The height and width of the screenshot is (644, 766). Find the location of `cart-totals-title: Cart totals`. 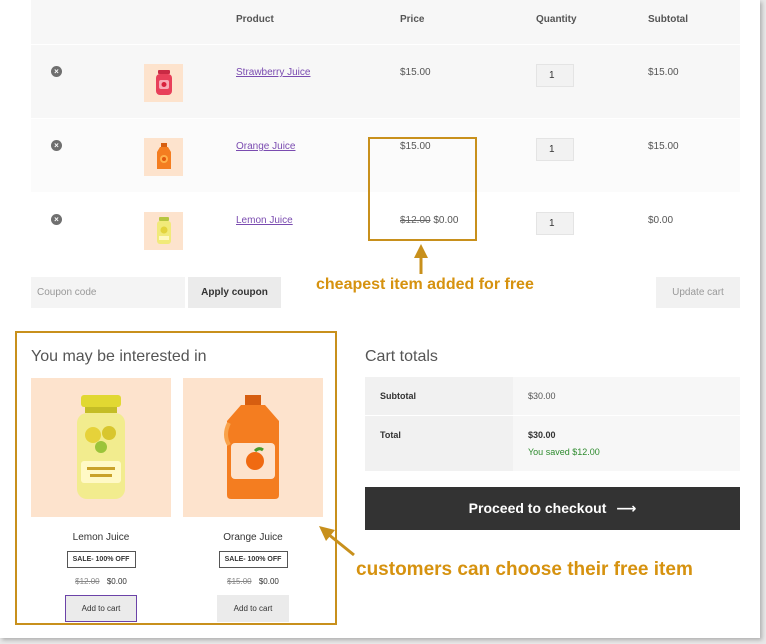

cart-totals-title: Cart totals is located at coordinates (401, 356).